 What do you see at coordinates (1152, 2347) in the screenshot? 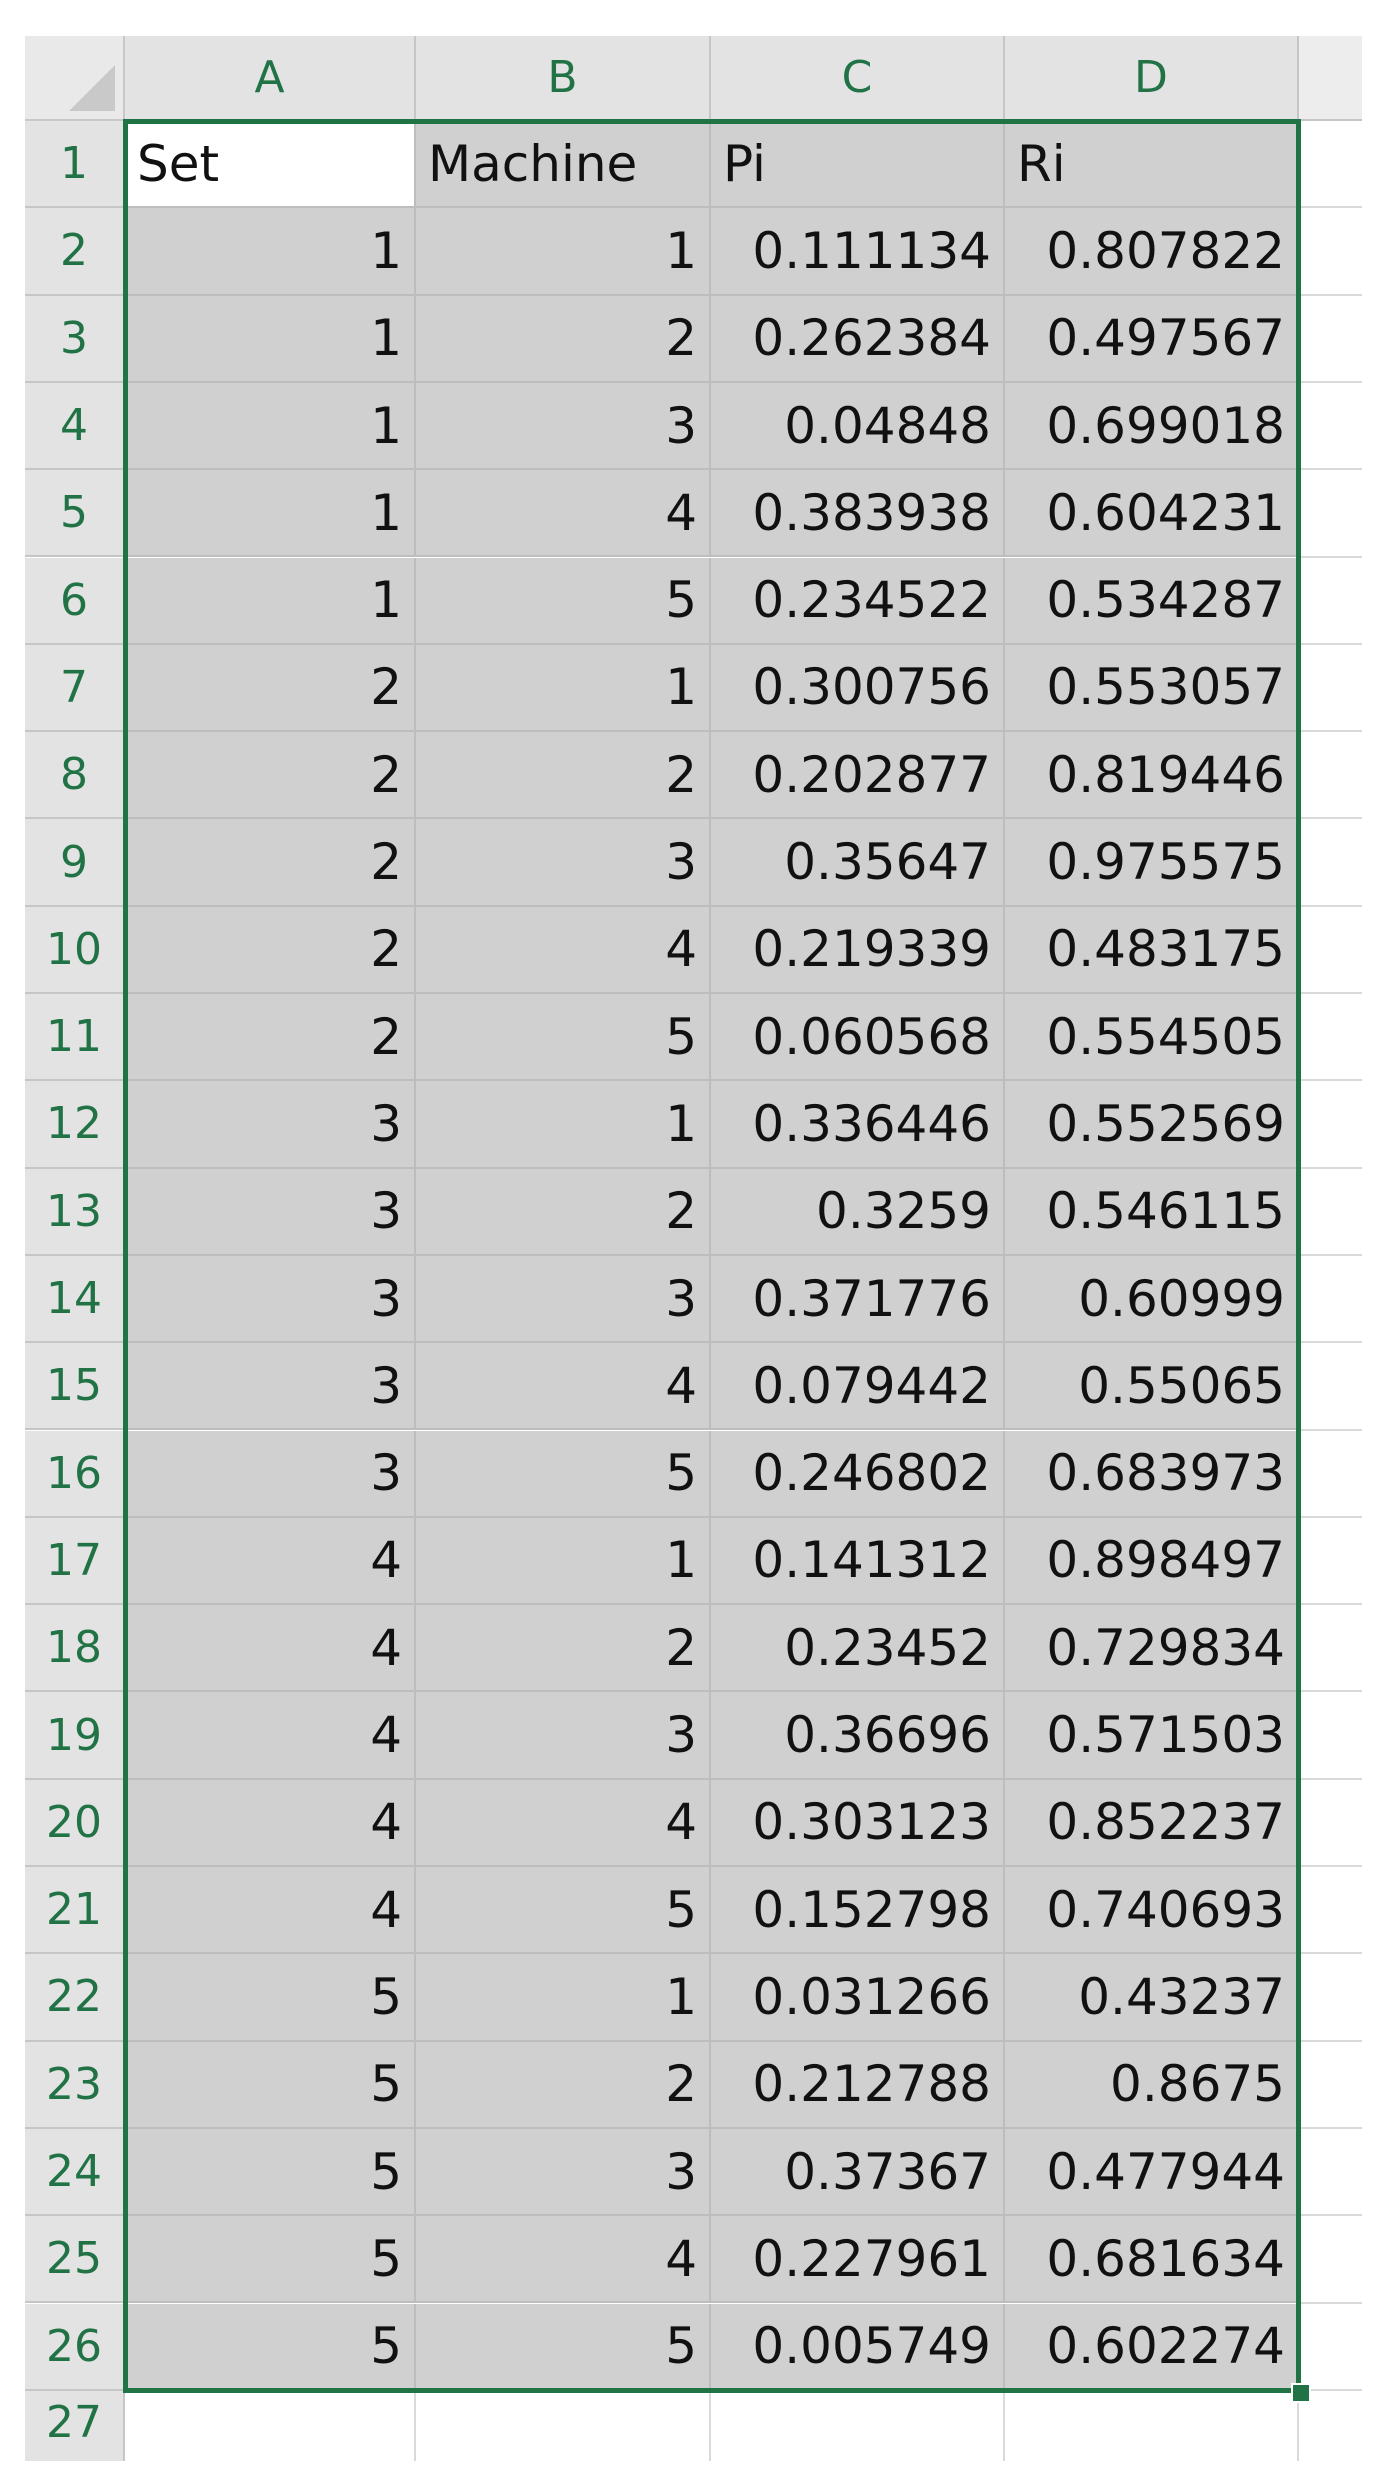
I see `table-cell: 0.602274` at bounding box center [1152, 2347].